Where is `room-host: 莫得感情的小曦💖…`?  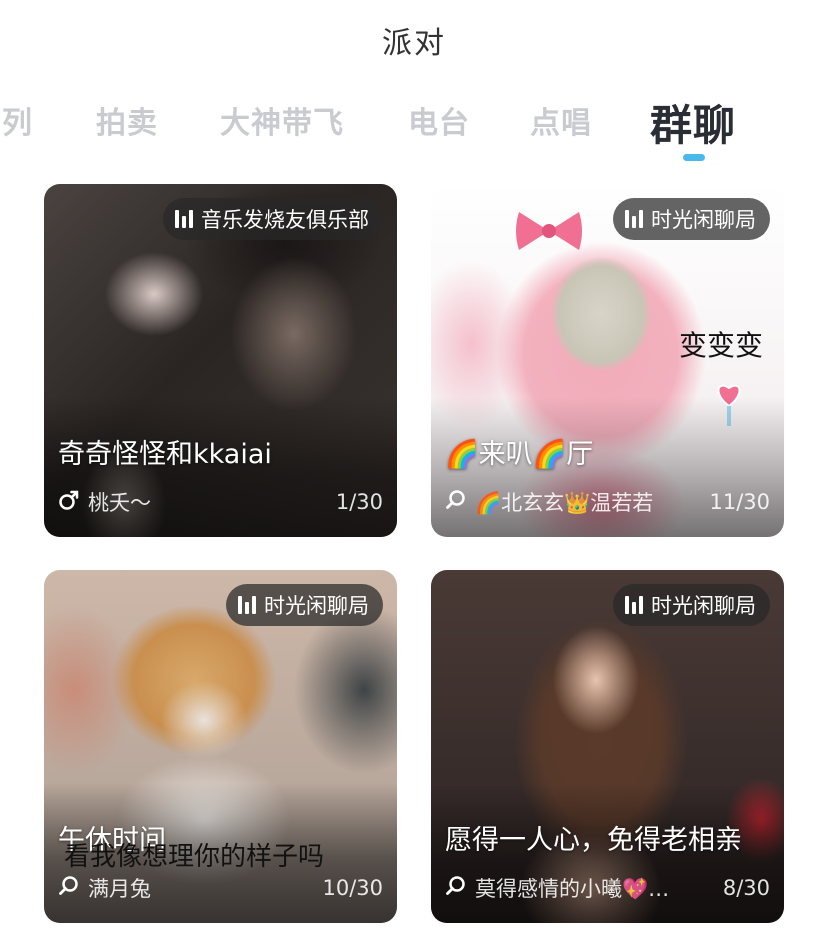 room-host: 莫得感情的小曦💖… is located at coordinates (584, 888).